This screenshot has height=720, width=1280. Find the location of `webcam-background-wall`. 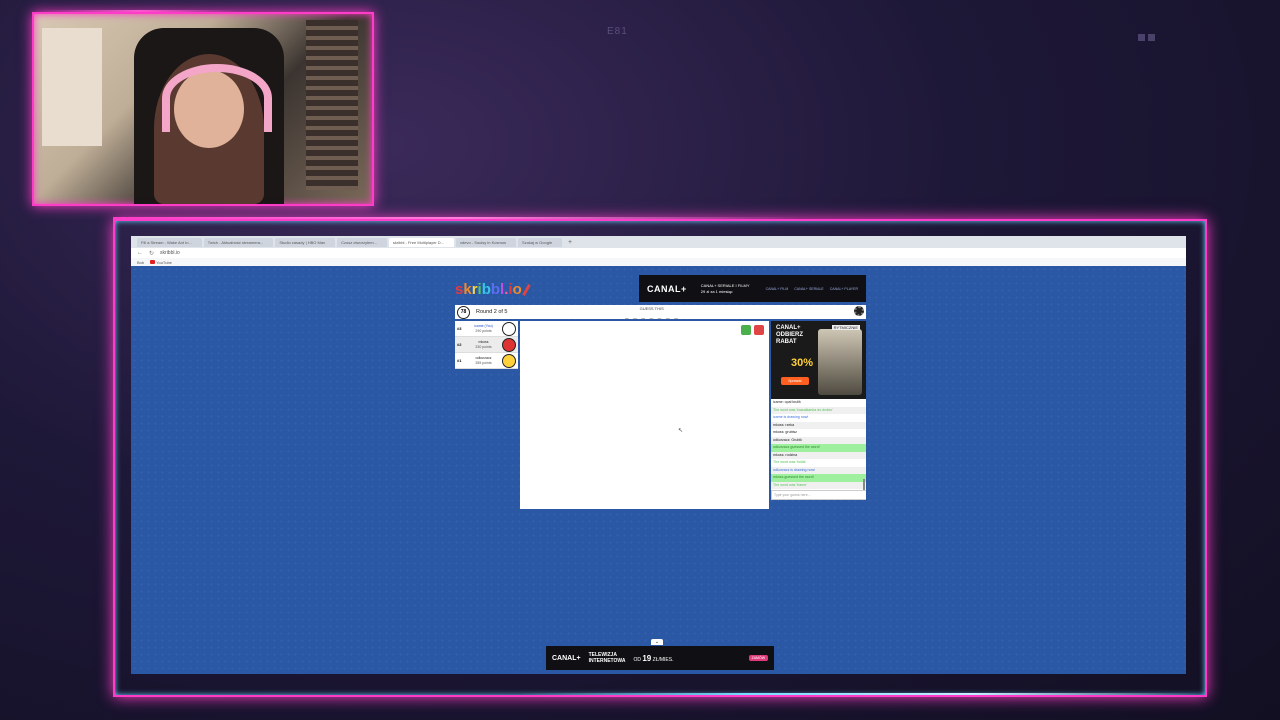

webcam-background-wall is located at coordinates (72, 87).